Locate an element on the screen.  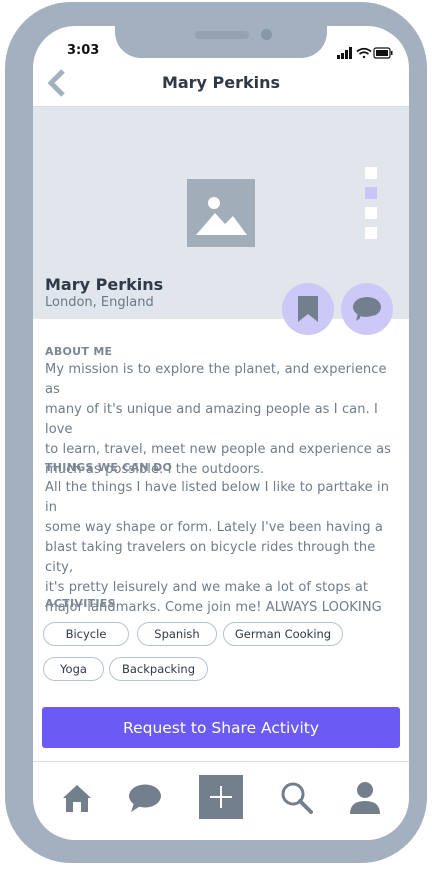
battery-icon is located at coordinates (383, 53).